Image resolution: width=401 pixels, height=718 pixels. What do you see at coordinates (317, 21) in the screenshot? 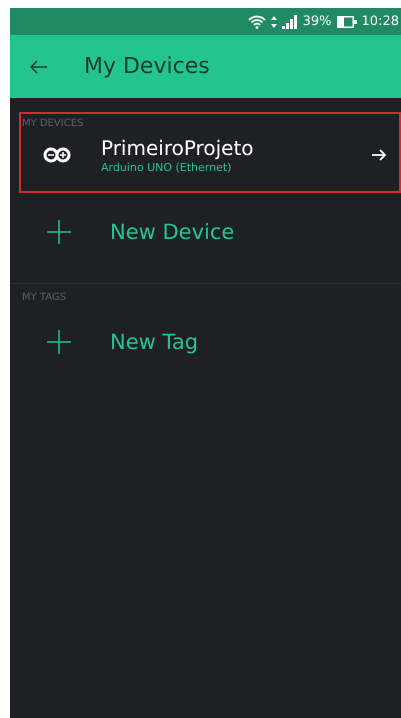
I see `battery-percent: 39%` at bounding box center [317, 21].